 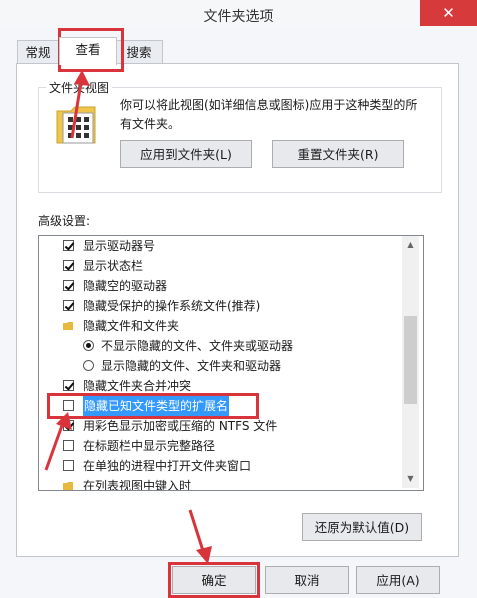 I want to click on list-item-label: 隐藏受保护的操作系统文件(推荐), so click(x=172, y=306).